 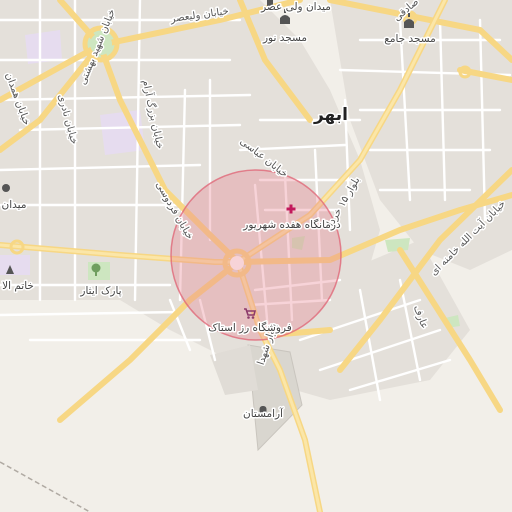 I want to click on monument-icon, so click(x=6, y=188).